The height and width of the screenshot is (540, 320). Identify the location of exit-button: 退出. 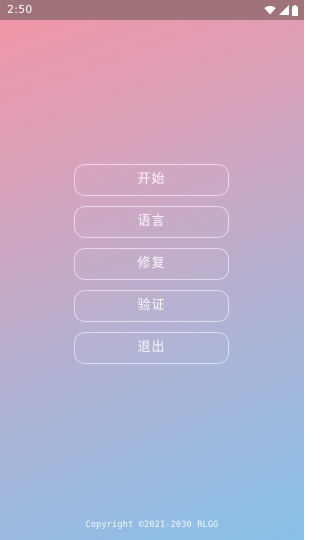
(151, 348).